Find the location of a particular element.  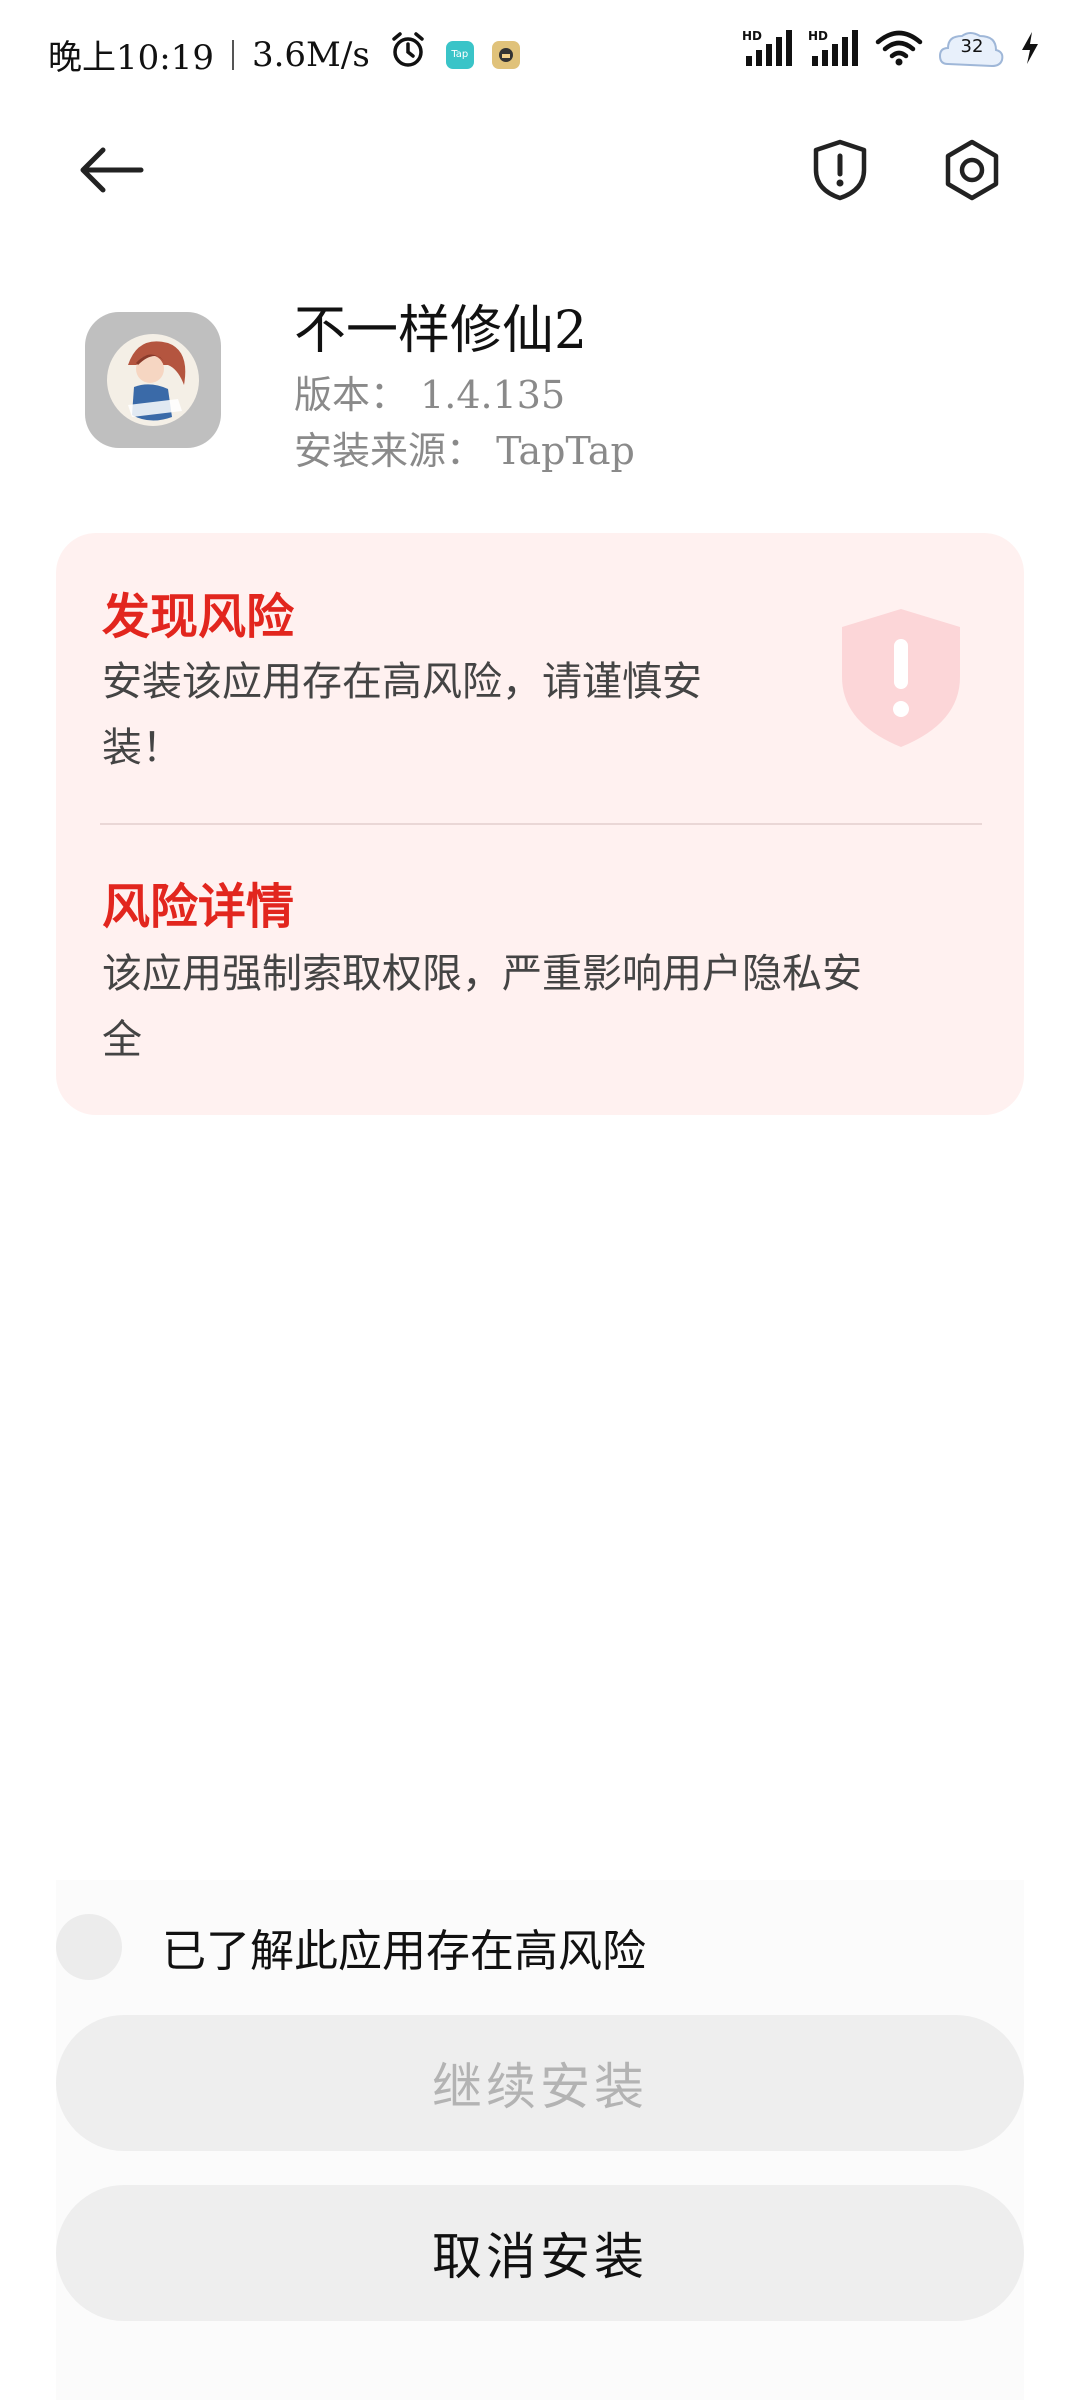

status-speed: 3.6M/s is located at coordinates (310, 54).